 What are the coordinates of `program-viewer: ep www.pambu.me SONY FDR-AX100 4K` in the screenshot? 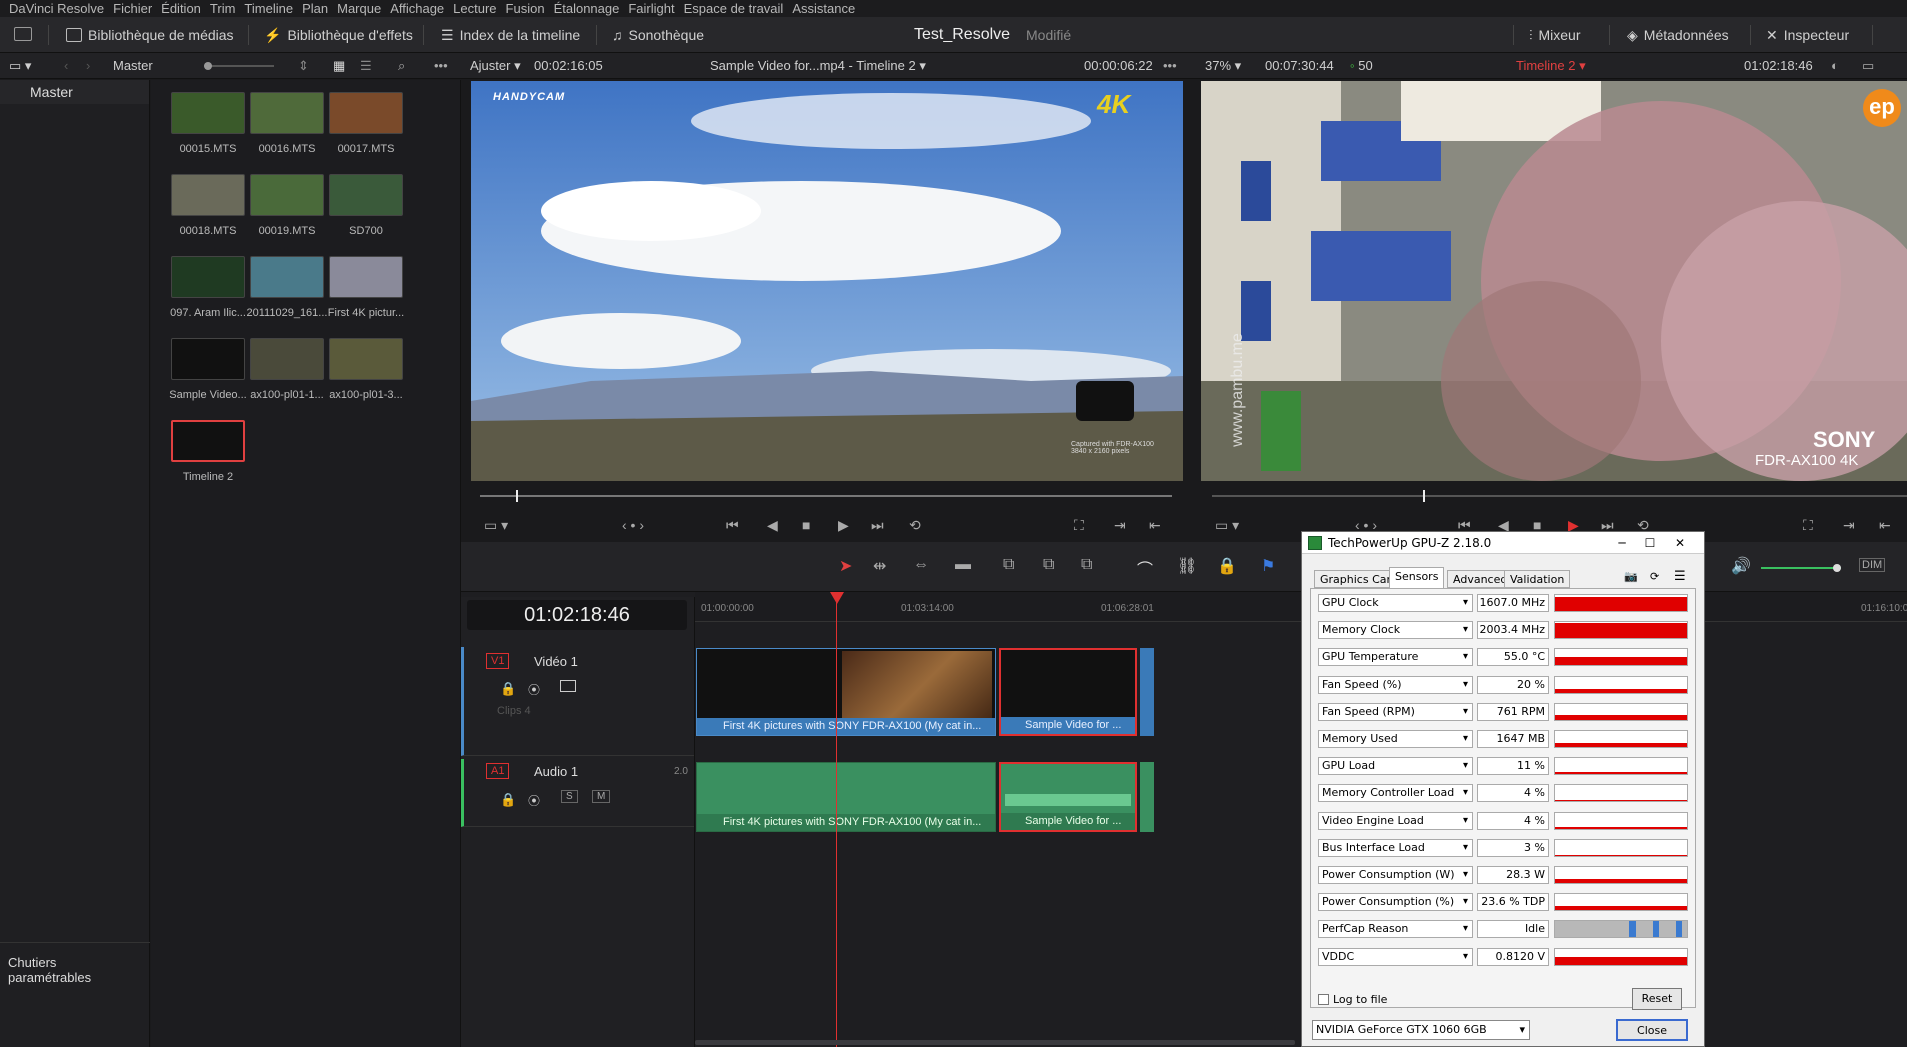 It's located at (1554, 281).